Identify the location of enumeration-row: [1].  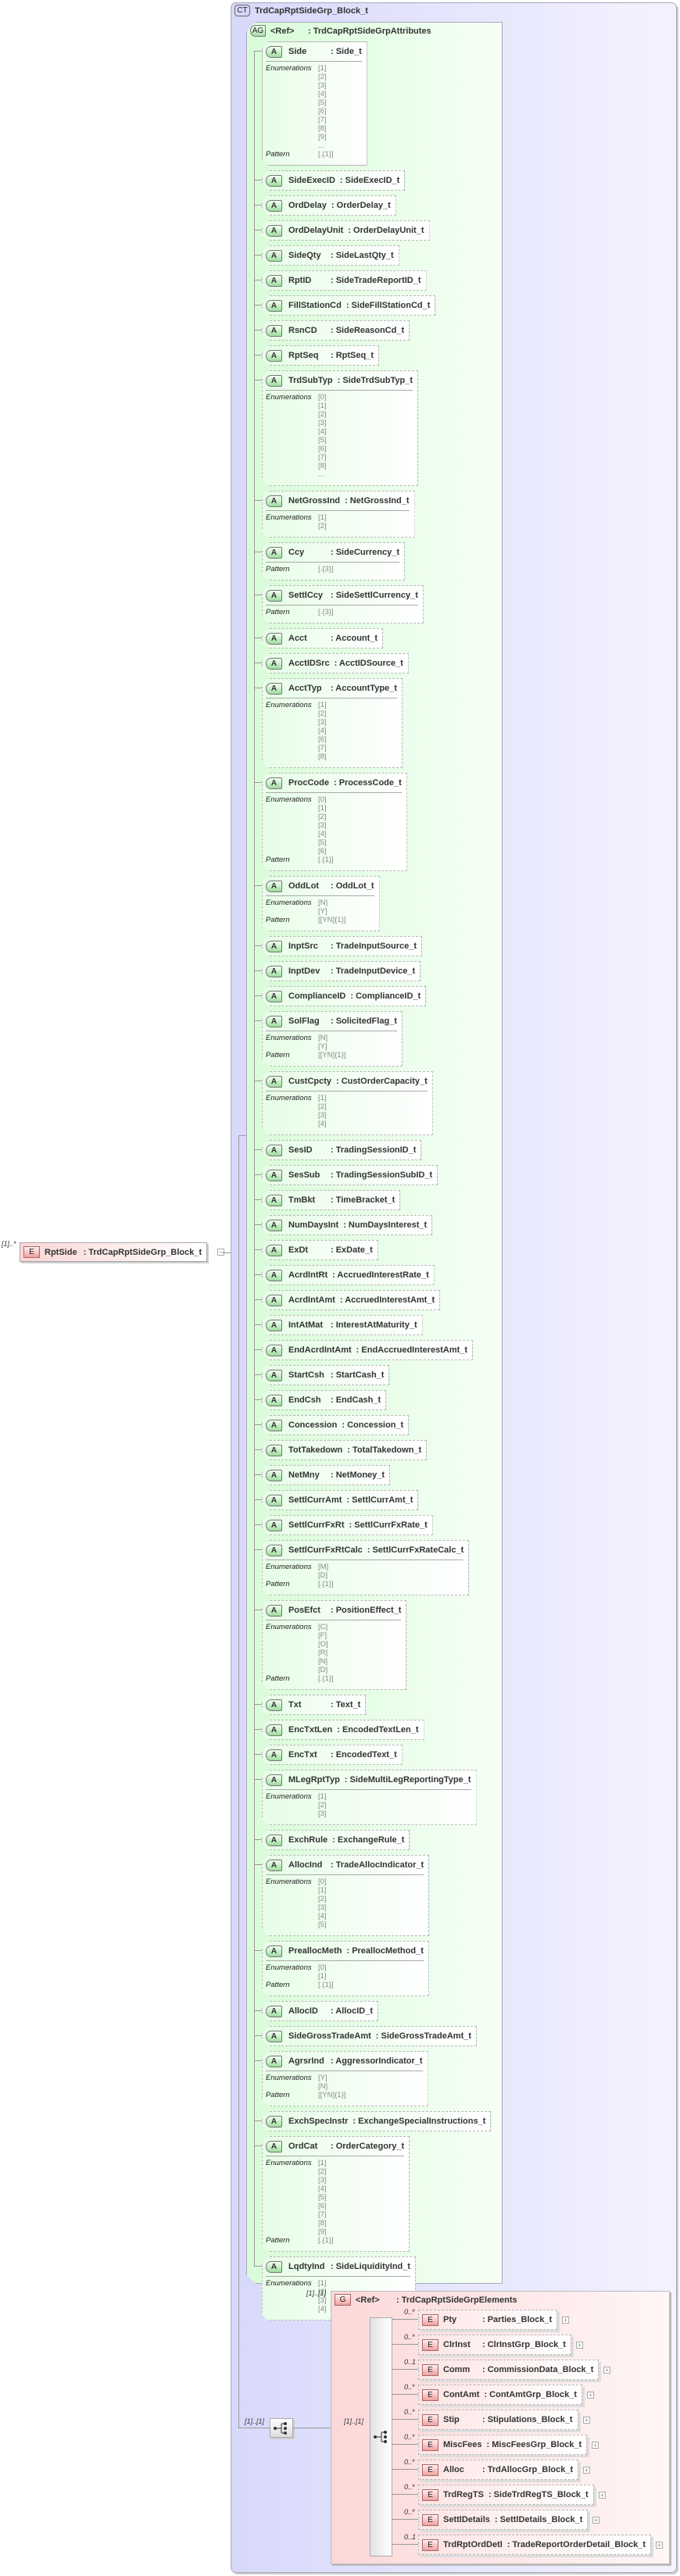
(334, 809).